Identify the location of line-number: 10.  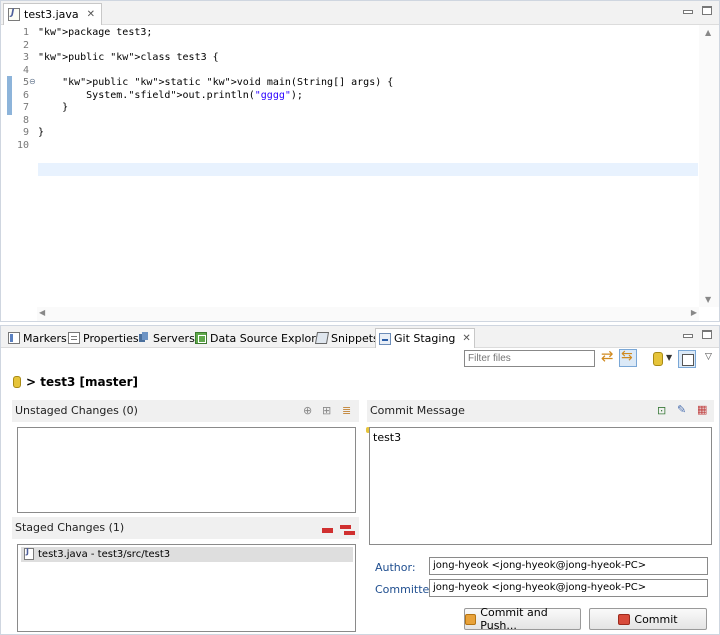
(22, 145).